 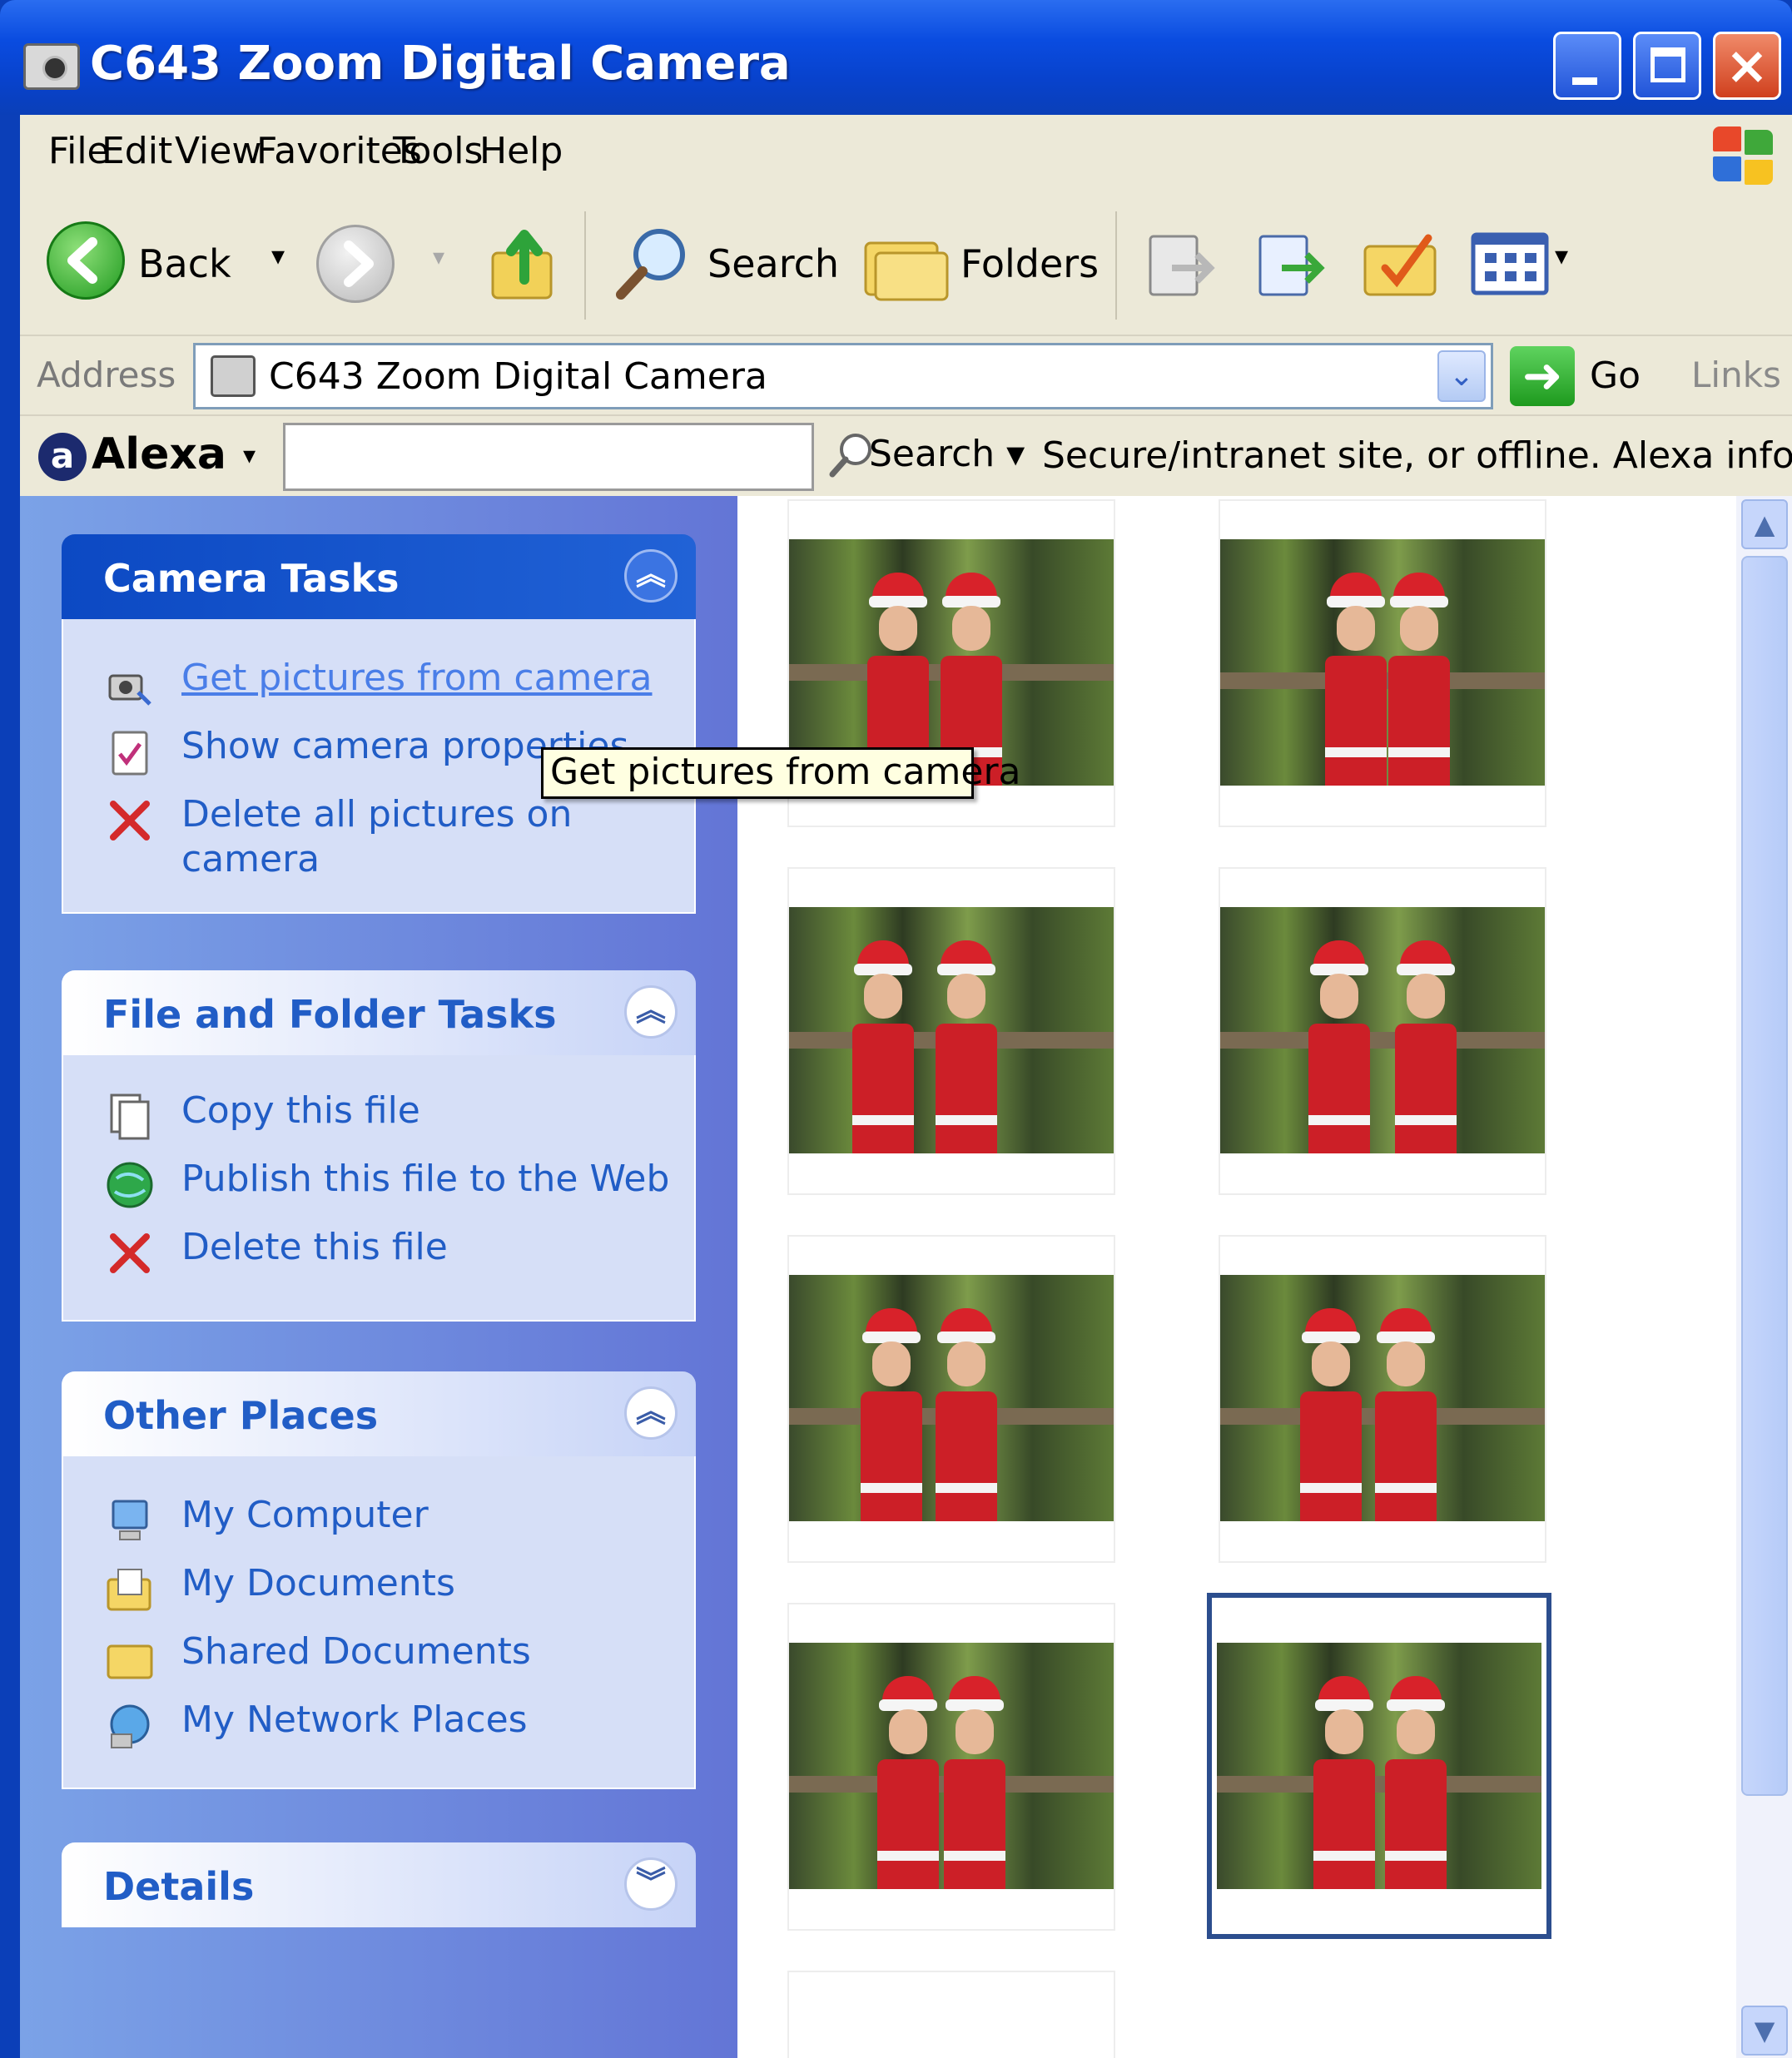 What do you see at coordinates (354, 1719) in the screenshot?
I see `my-network-places-label: My Network Places` at bounding box center [354, 1719].